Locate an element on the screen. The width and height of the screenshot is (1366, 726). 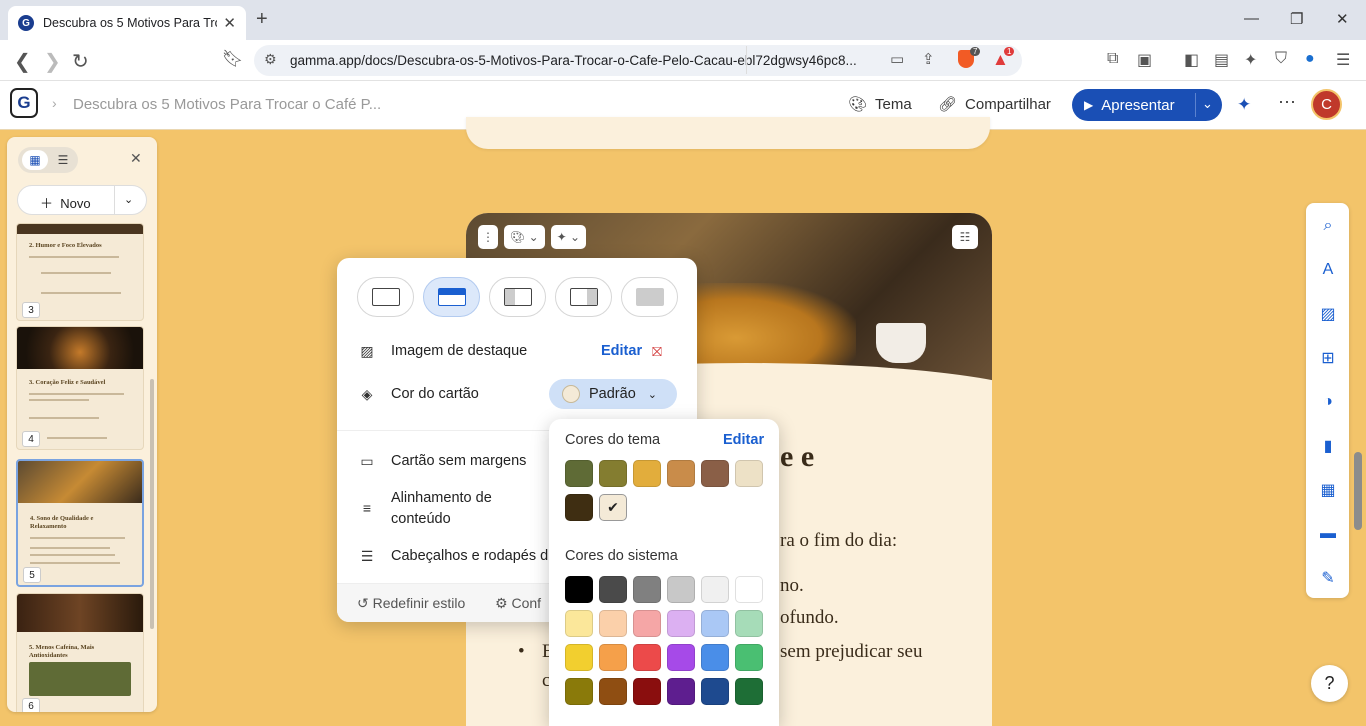
card-template-icon: ▬ is located at coordinates (1328, 534).